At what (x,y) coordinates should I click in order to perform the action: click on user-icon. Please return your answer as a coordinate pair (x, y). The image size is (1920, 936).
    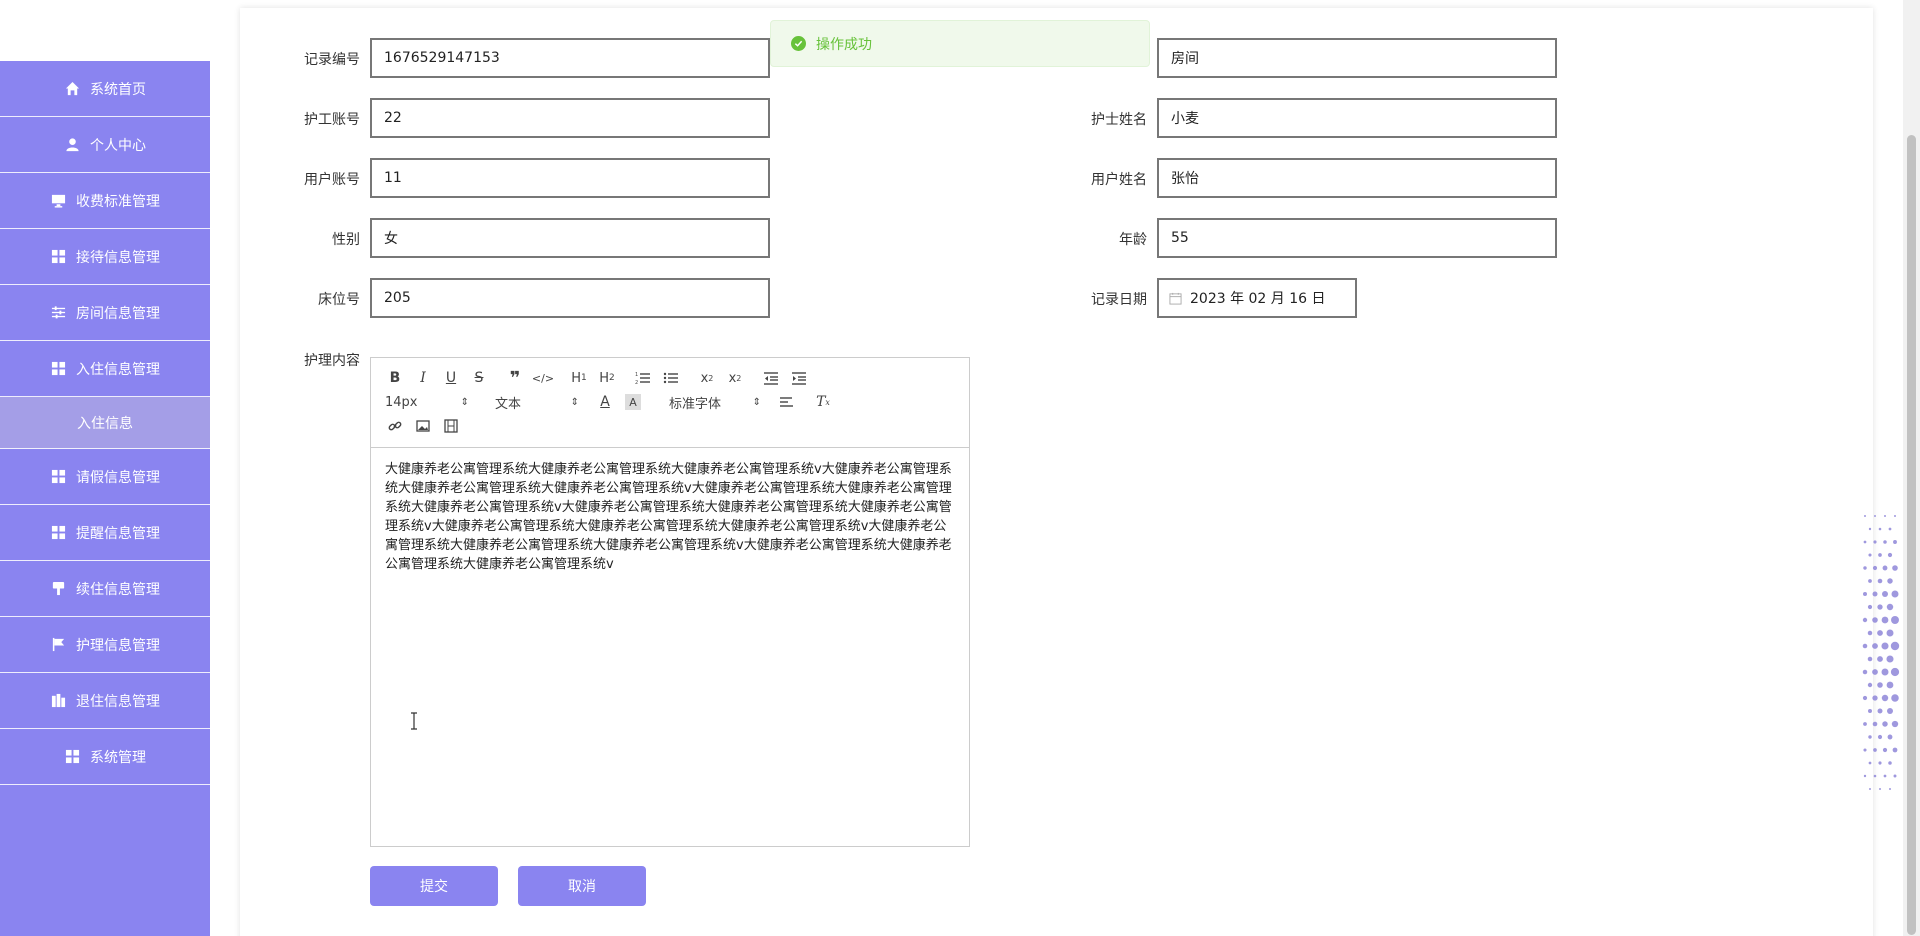
    Looking at the image, I should click on (72, 145).